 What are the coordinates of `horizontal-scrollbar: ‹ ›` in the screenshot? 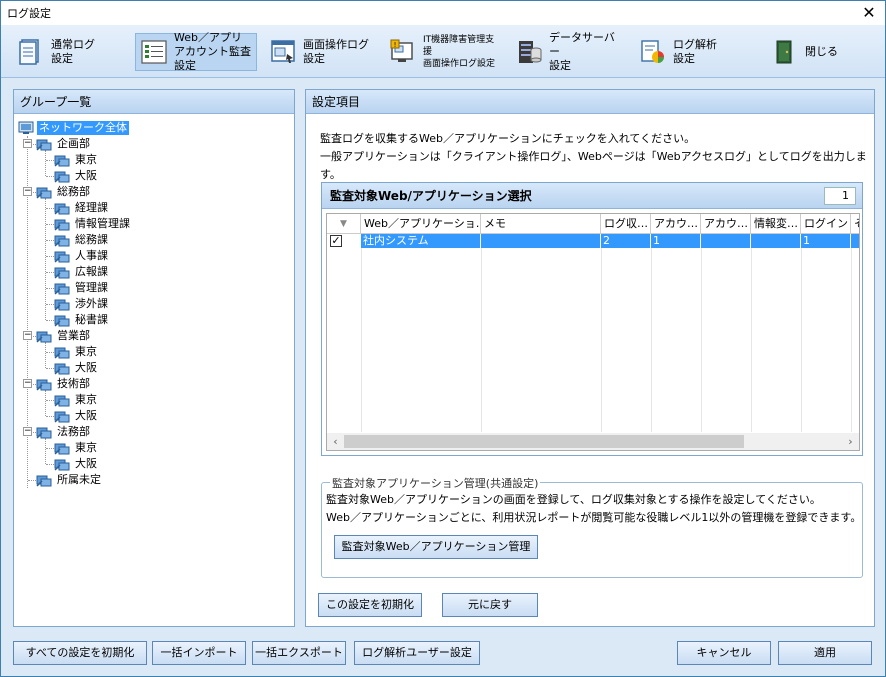 It's located at (593, 441).